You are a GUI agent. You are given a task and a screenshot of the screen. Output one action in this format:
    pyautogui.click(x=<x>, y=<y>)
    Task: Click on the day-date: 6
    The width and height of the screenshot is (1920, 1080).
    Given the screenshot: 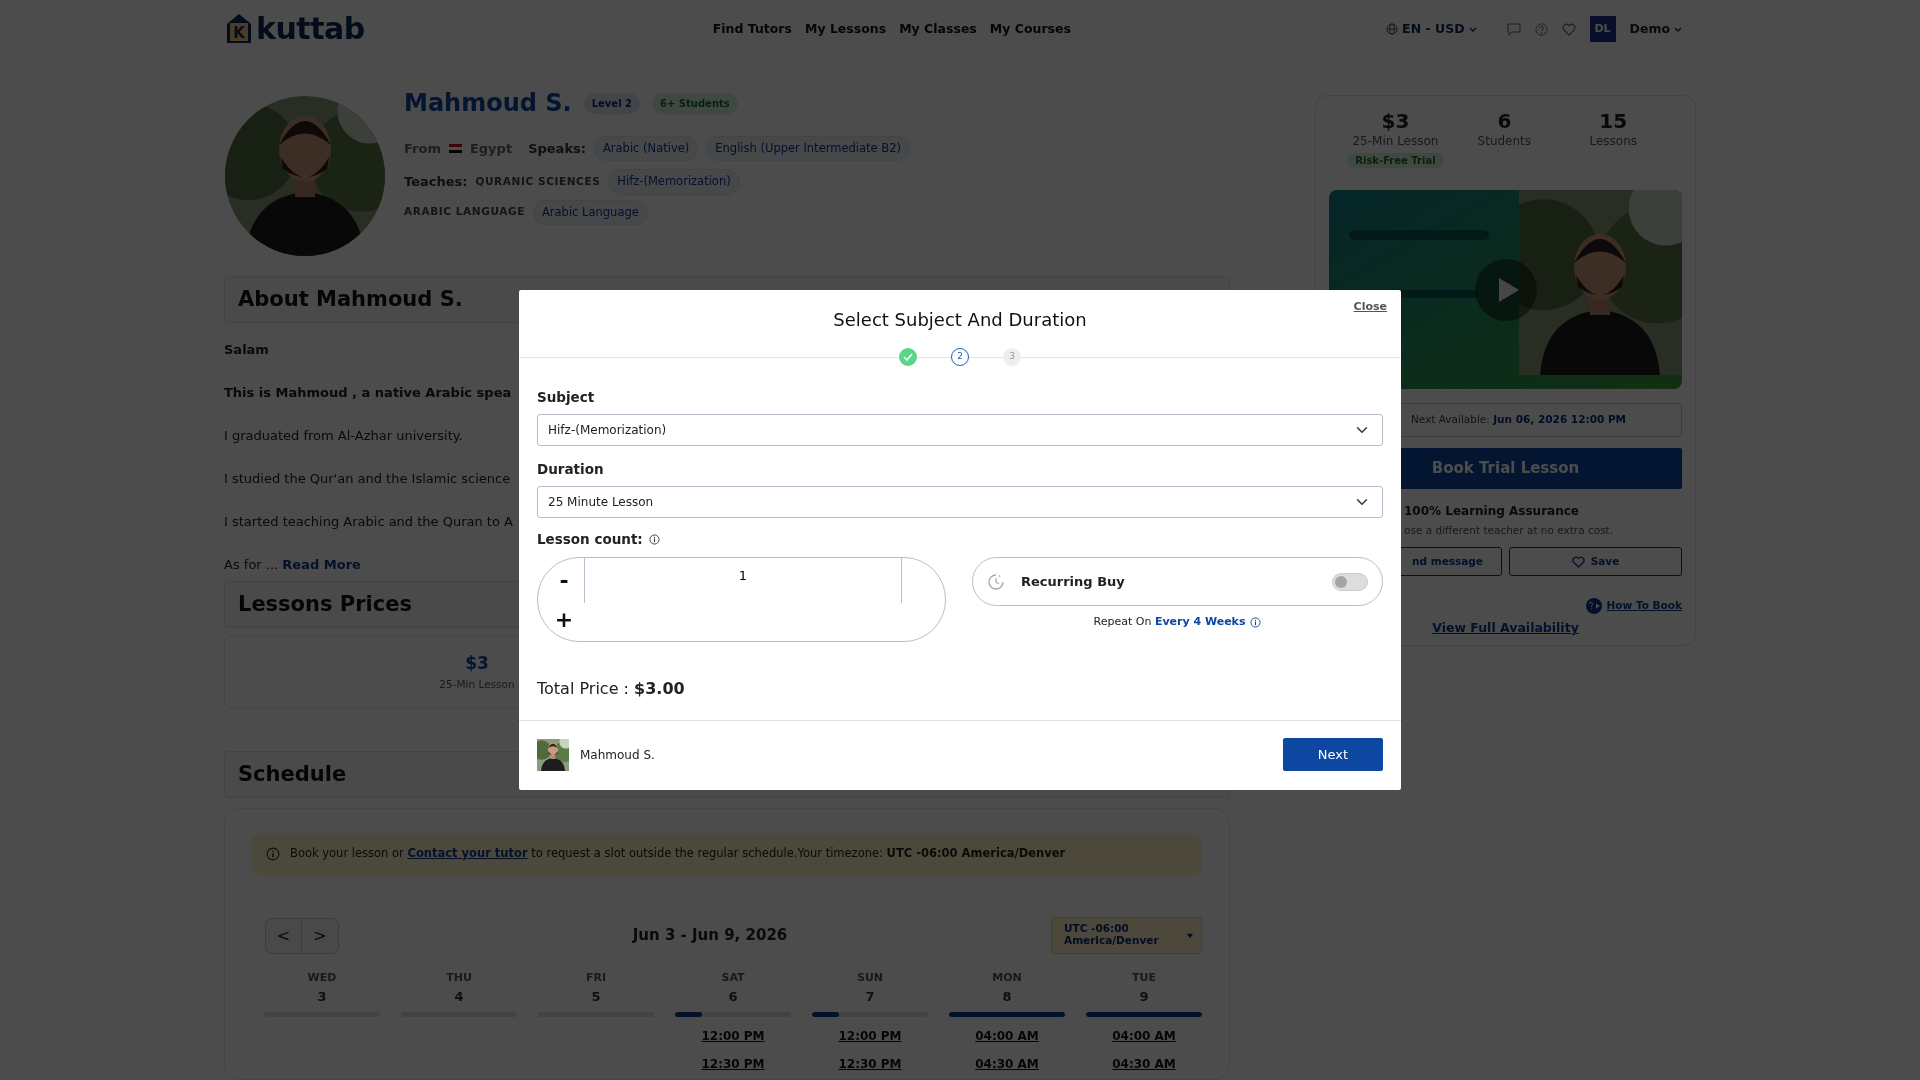 What is the action you would take?
    pyautogui.click(x=733, y=996)
    